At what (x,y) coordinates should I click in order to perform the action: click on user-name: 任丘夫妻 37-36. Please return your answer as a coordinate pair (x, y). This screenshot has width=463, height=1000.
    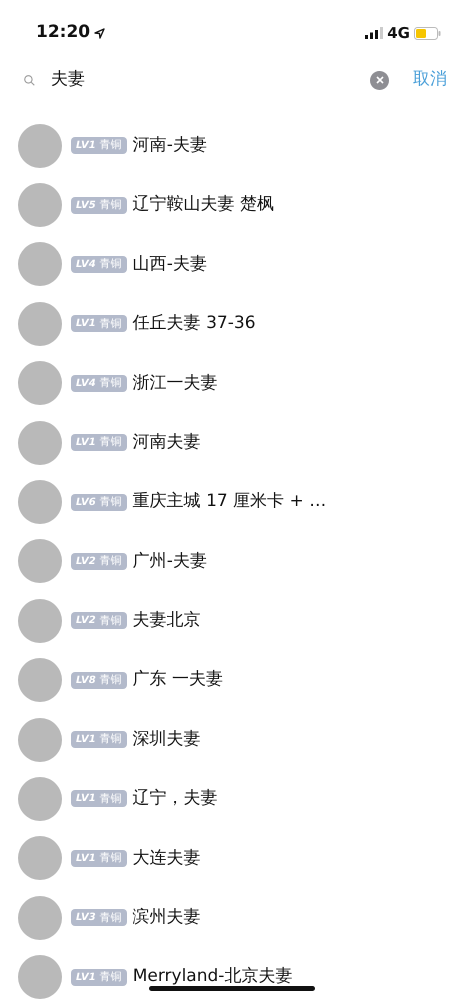
    Looking at the image, I should click on (194, 324).